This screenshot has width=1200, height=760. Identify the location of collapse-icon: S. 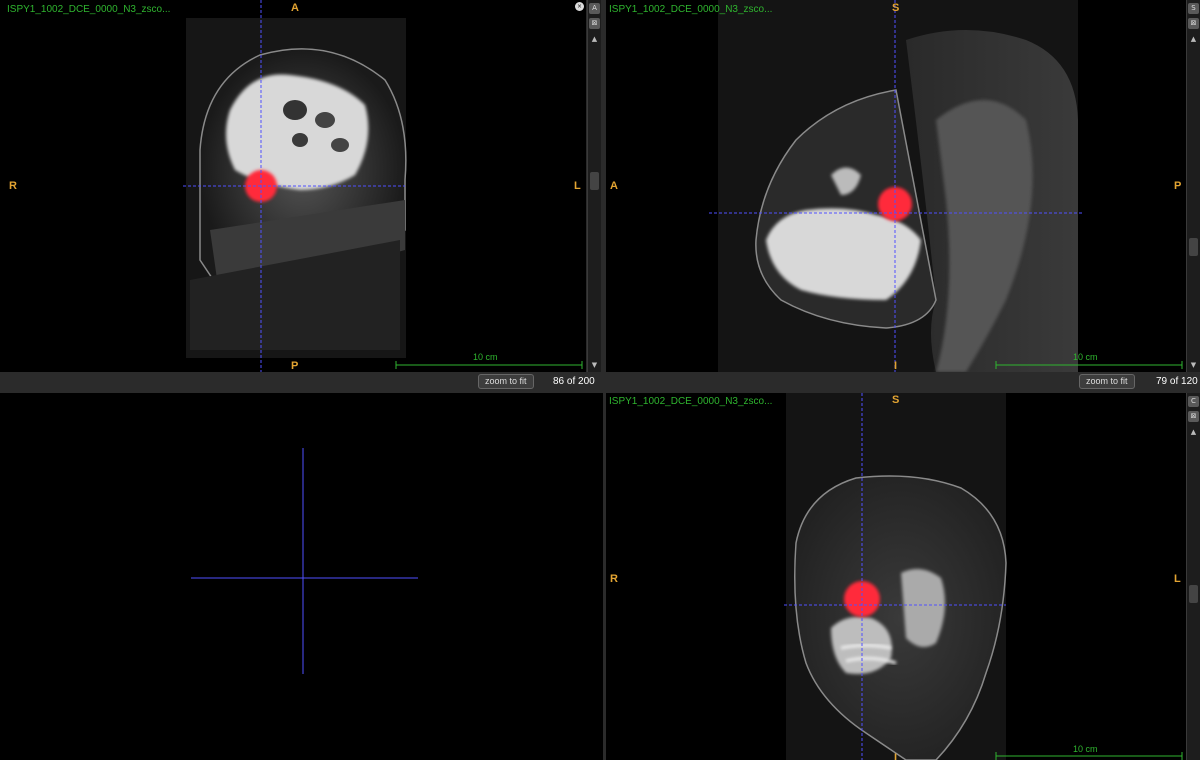
(1193, 8).